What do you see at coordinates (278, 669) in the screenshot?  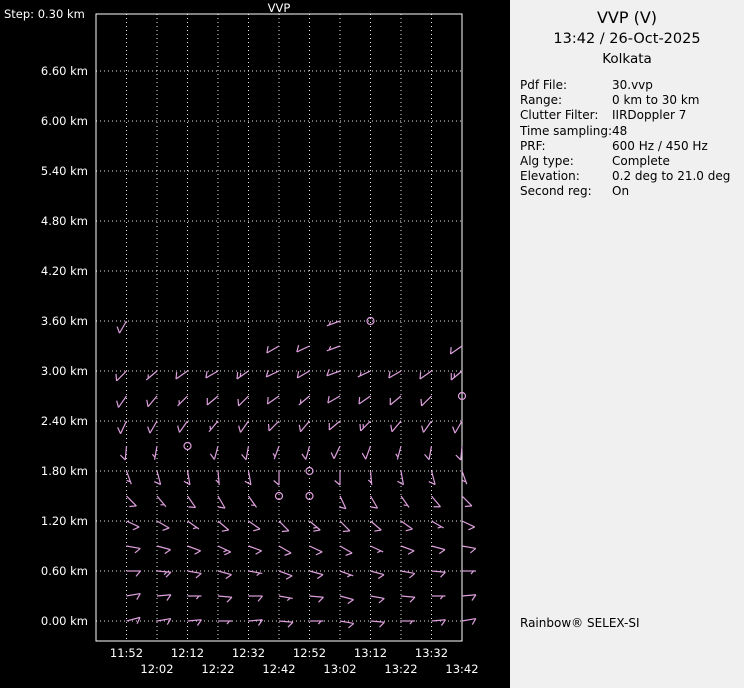 I see `svg-text: 12:42` at bounding box center [278, 669].